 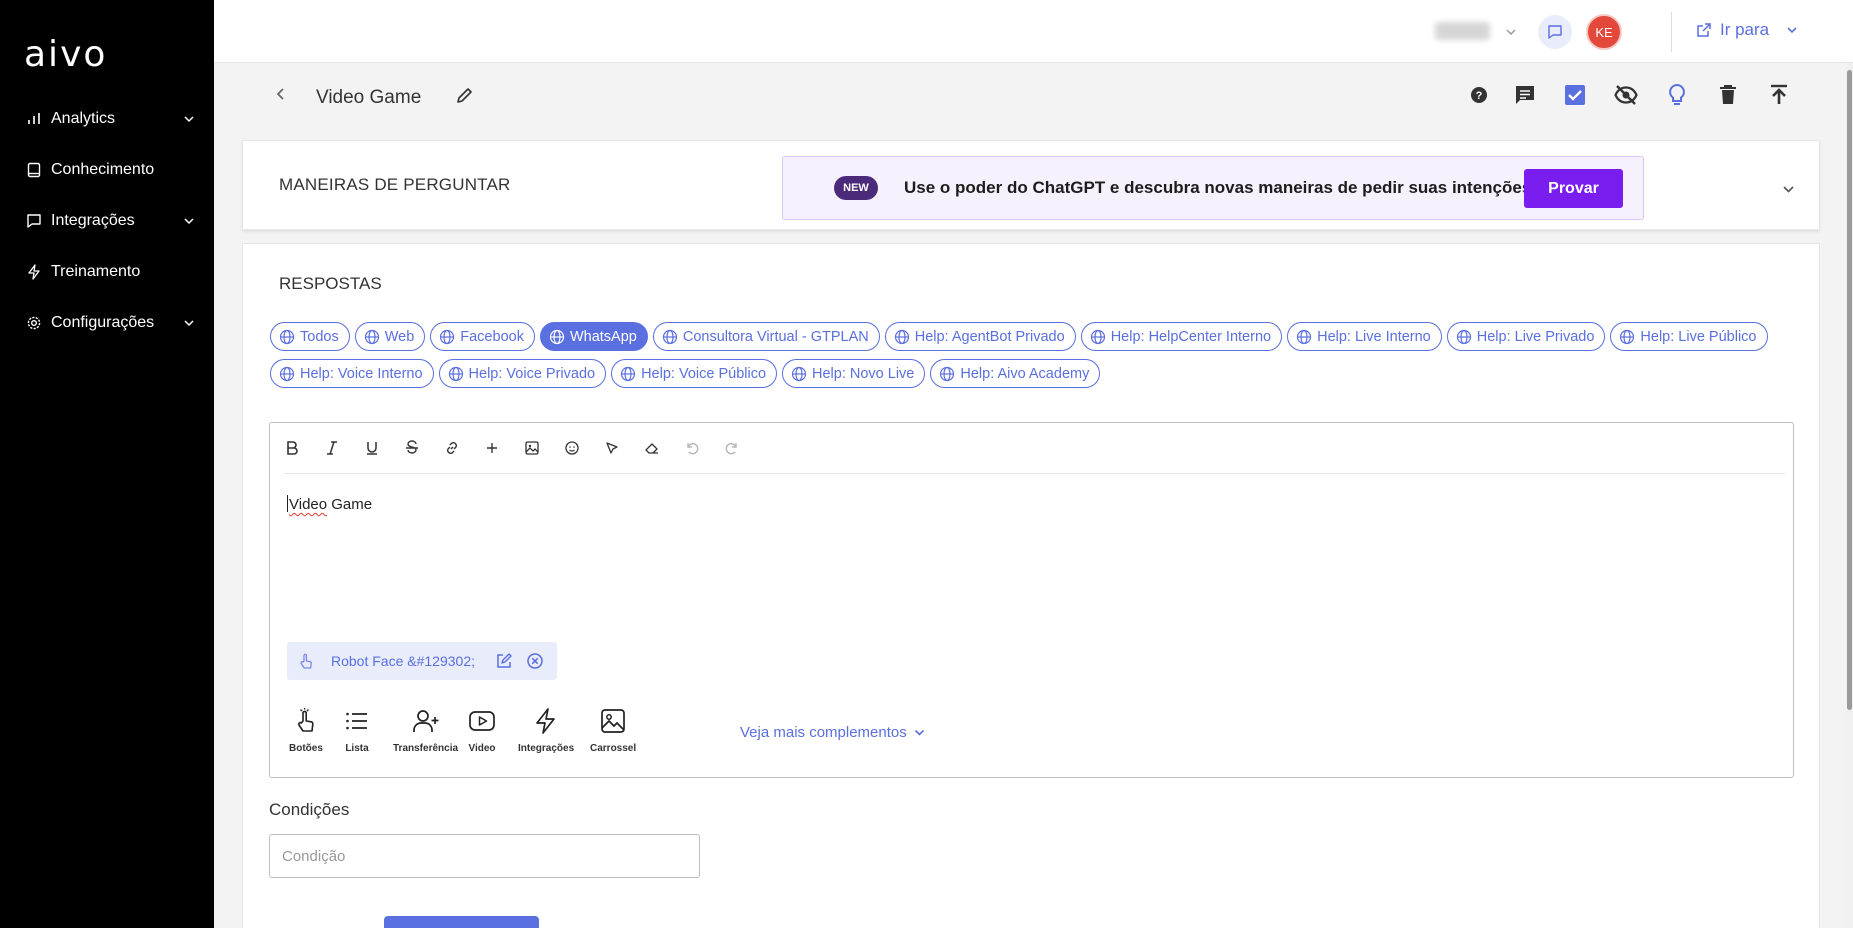 I want to click on chip-label: Help: HelpCenter Interno, so click(x=1191, y=336).